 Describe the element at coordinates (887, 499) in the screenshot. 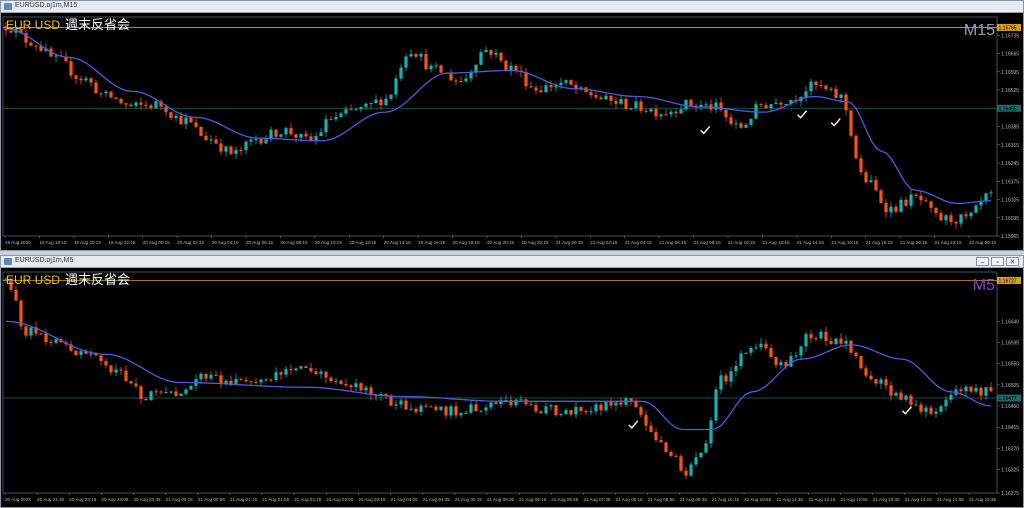

I see `x-tick-label: 21 Aug 13:35` at that location.